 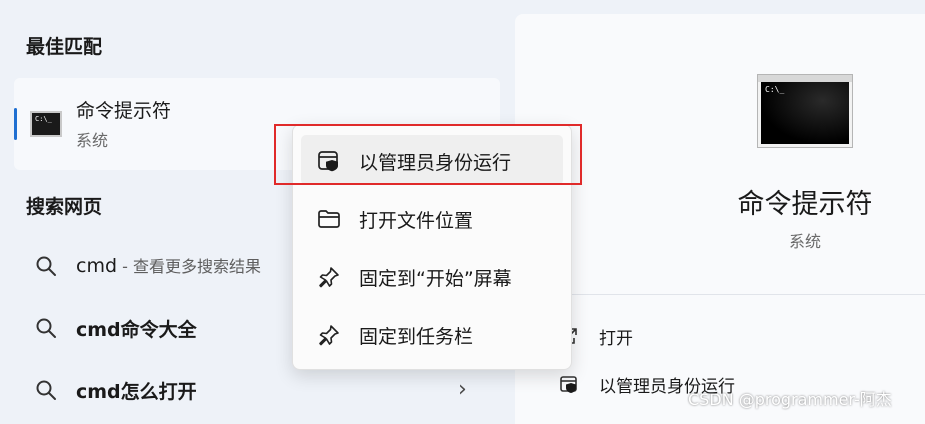 What do you see at coordinates (435, 279) in the screenshot?
I see `menu-item-label: 固定到“开始”屏幕` at bounding box center [435, 279].